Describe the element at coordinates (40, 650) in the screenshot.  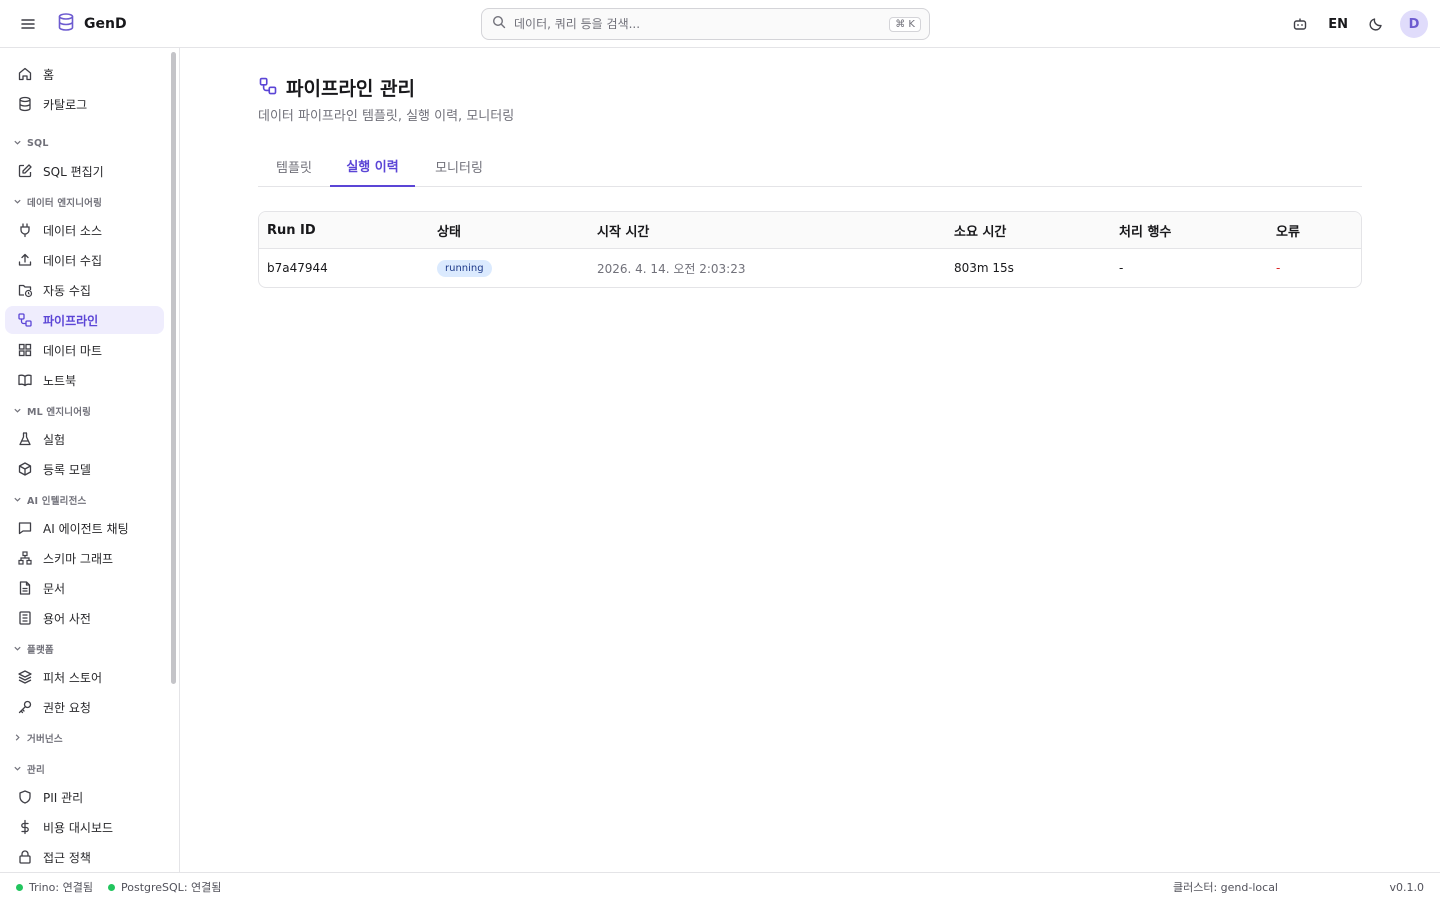
I see `section-label: 플랫폼` at that location.